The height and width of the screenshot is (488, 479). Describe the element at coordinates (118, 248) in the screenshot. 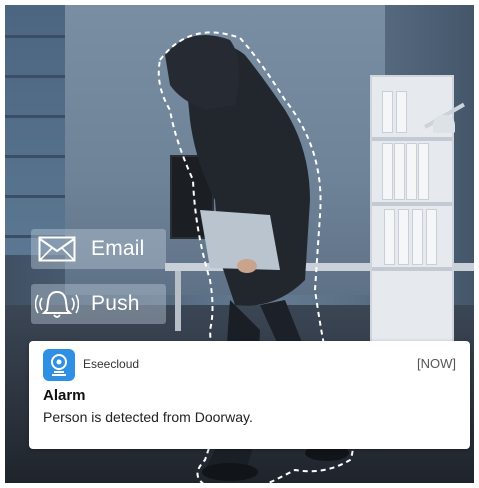

I see `email-label: Email` at that location.